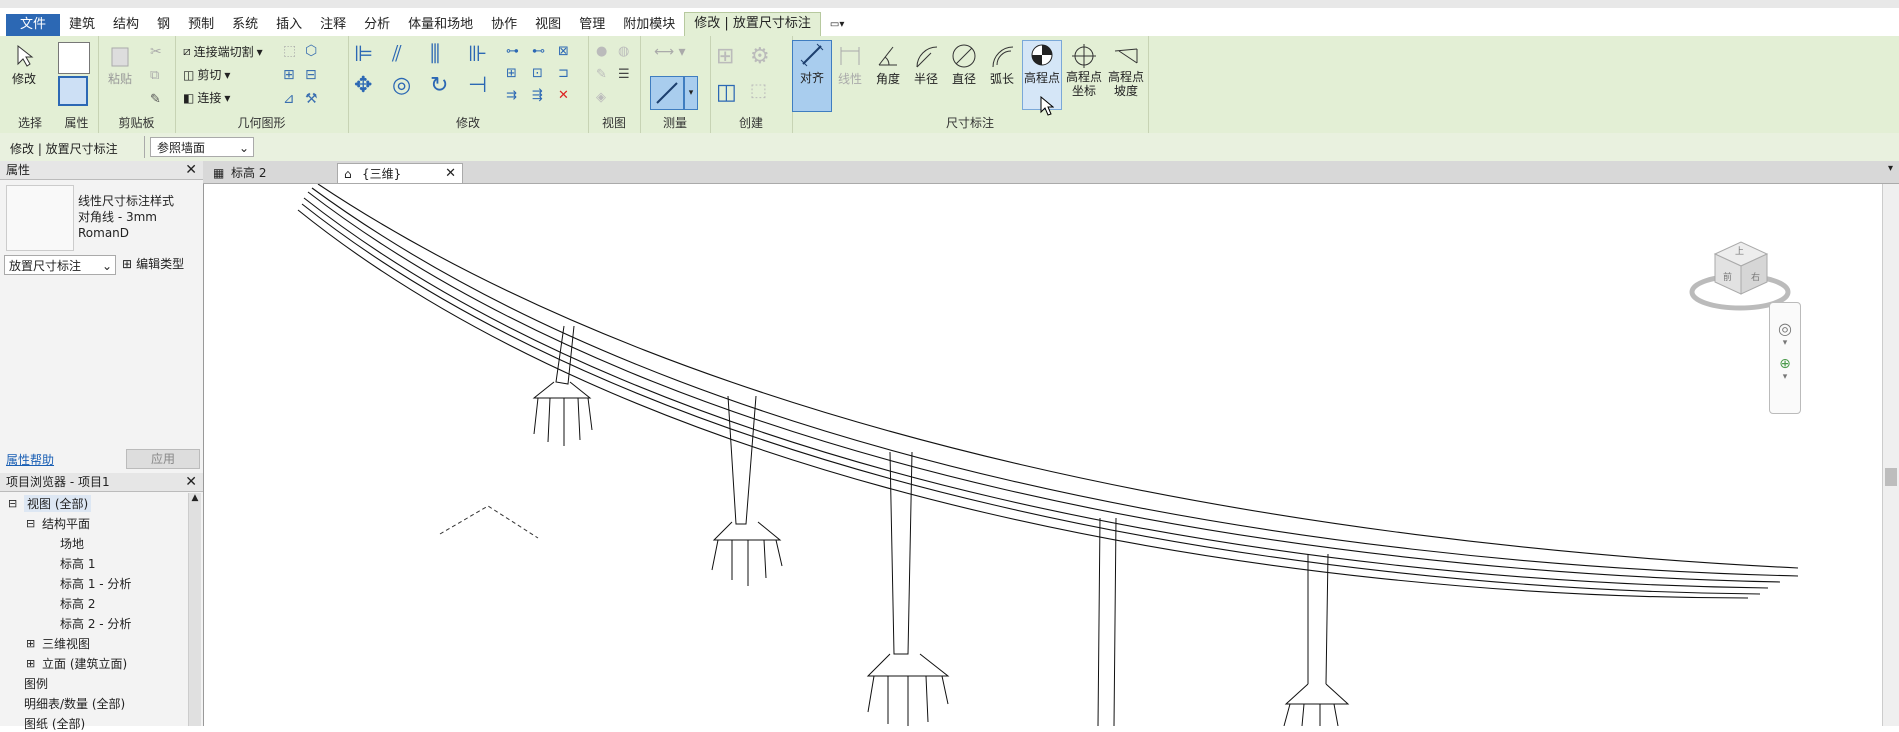 Image resolution: width=1899 pixels, height=732 pixels. What do you see at coordinates (24, 64) in the screenshot?
I see `modify-button: 修改` at bounding box center [24, 64].